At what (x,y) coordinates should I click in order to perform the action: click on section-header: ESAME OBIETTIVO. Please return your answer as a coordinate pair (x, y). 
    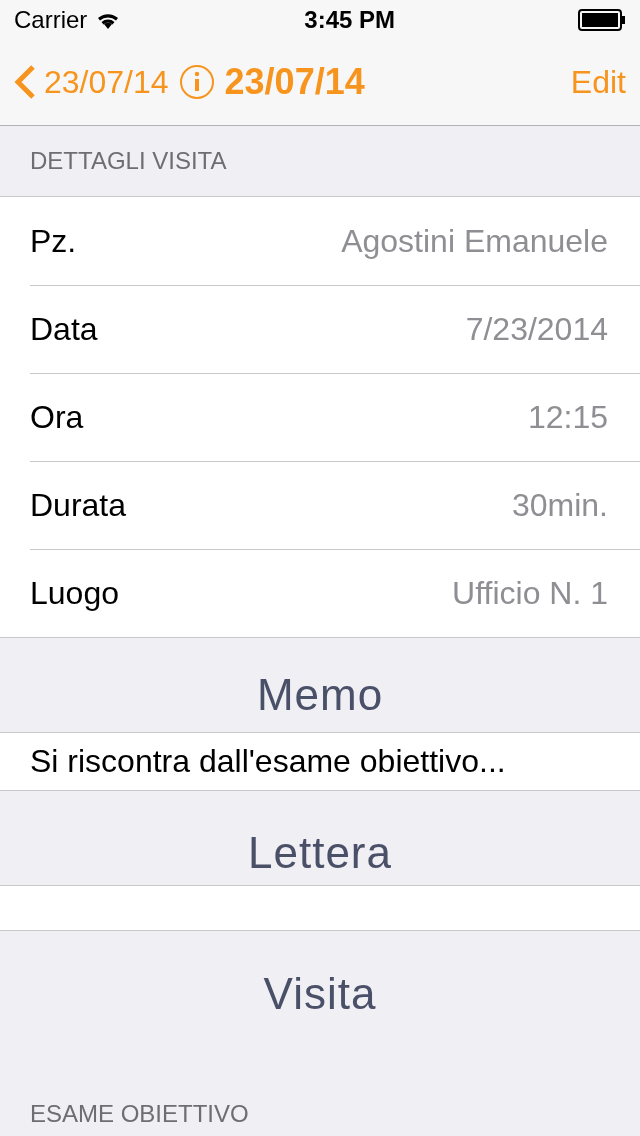
    Looking at the image, I should click on (139, 1114).